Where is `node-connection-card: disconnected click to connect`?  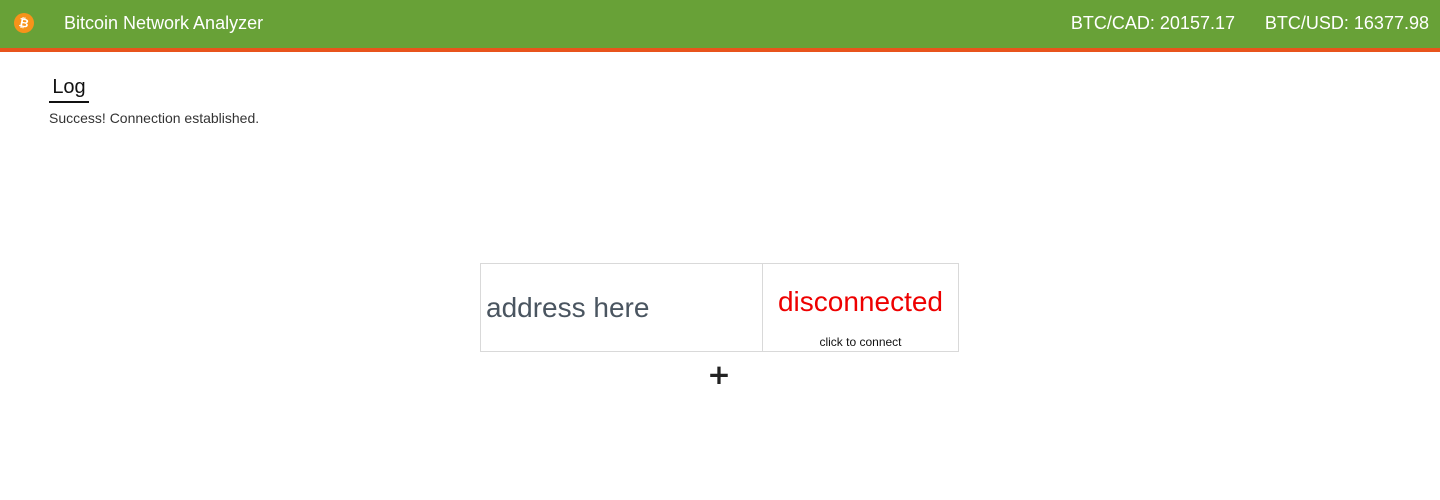 node-connection-card: disconnected click to connect is located at coordinates (719, 307).